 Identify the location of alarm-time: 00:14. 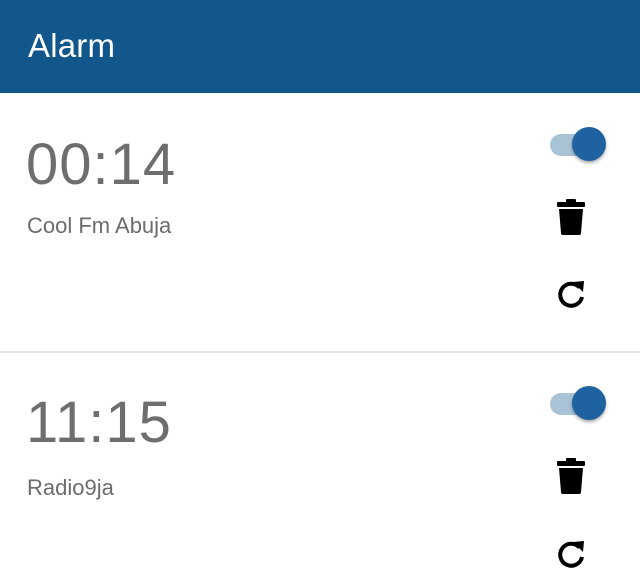
(101, 165).